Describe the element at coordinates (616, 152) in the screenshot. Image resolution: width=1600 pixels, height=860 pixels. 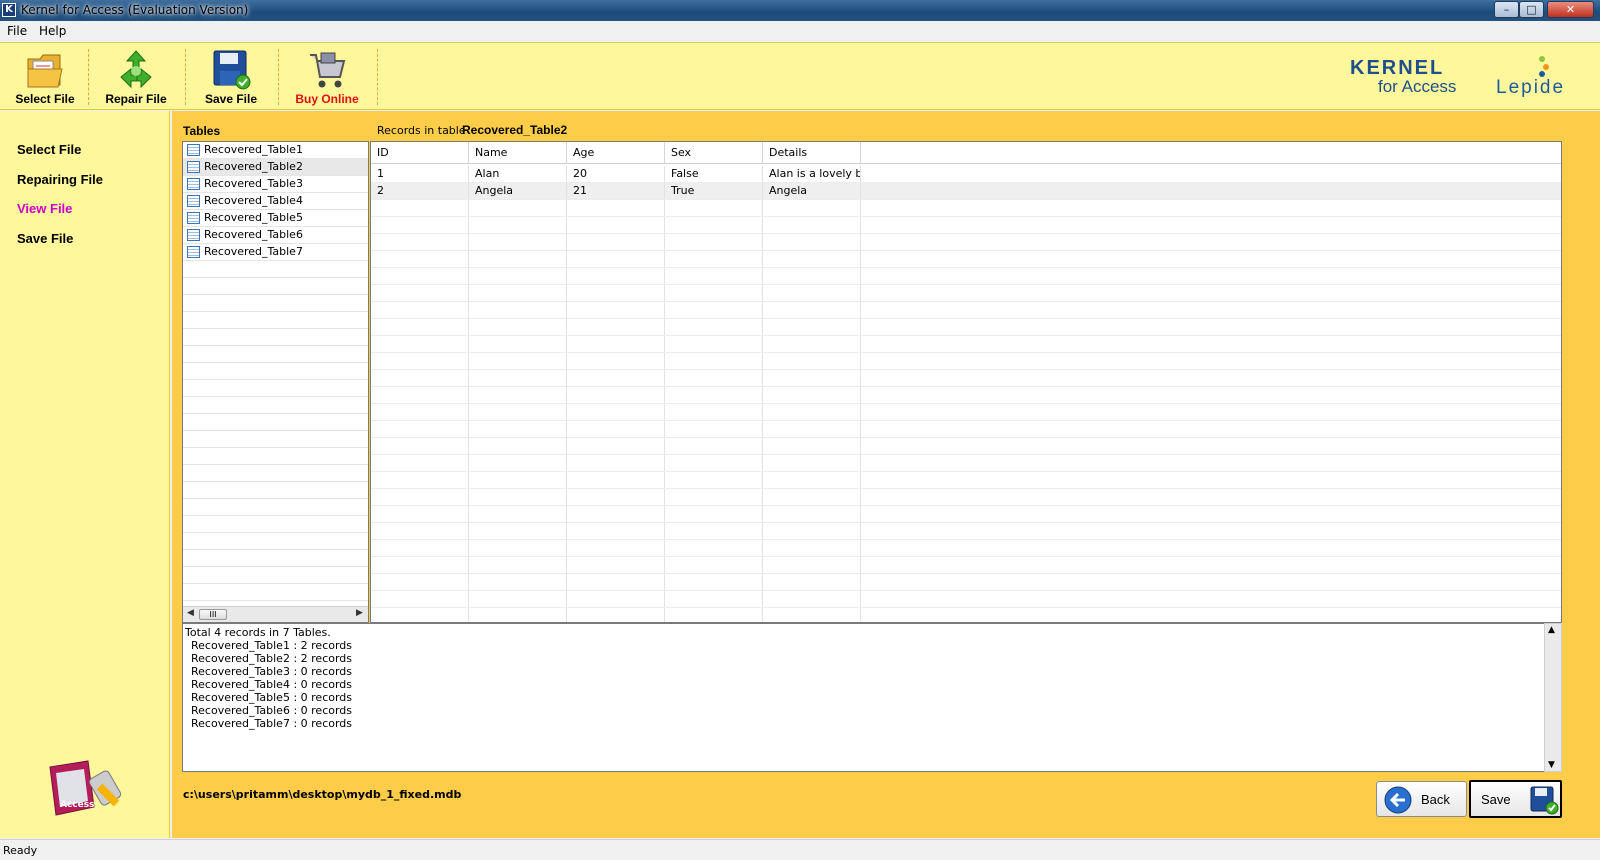
I see `column-header-age: Age` at that location.